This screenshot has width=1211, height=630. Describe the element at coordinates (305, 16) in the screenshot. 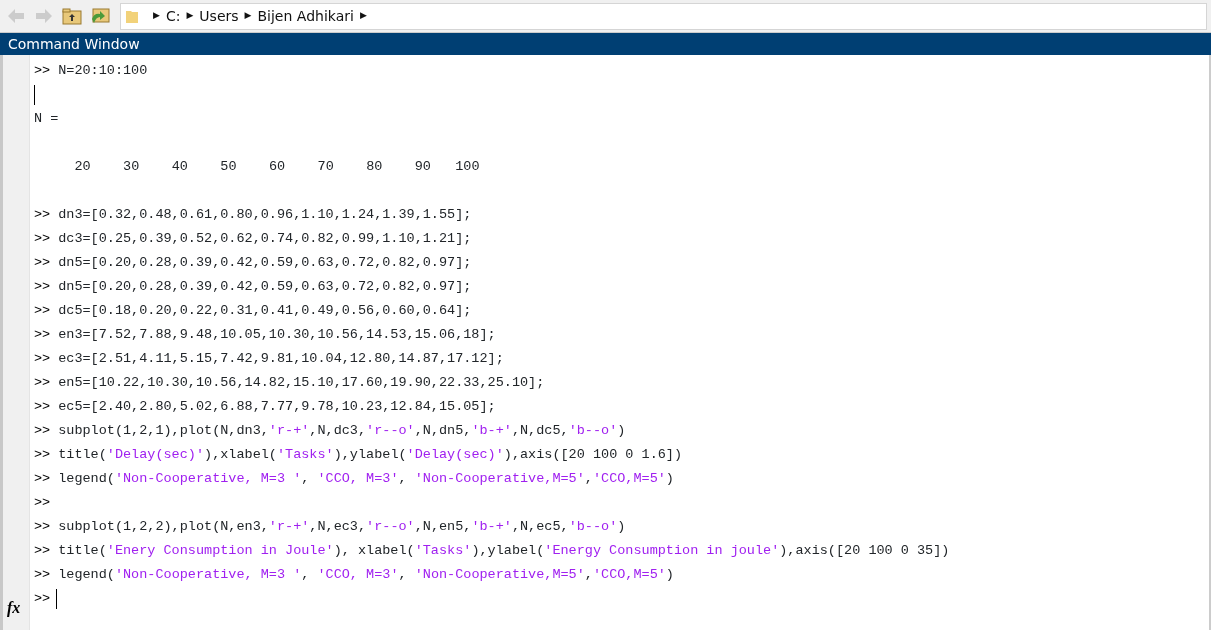

I see `breadcrumb-item: Bijen Adhikari` at that location.